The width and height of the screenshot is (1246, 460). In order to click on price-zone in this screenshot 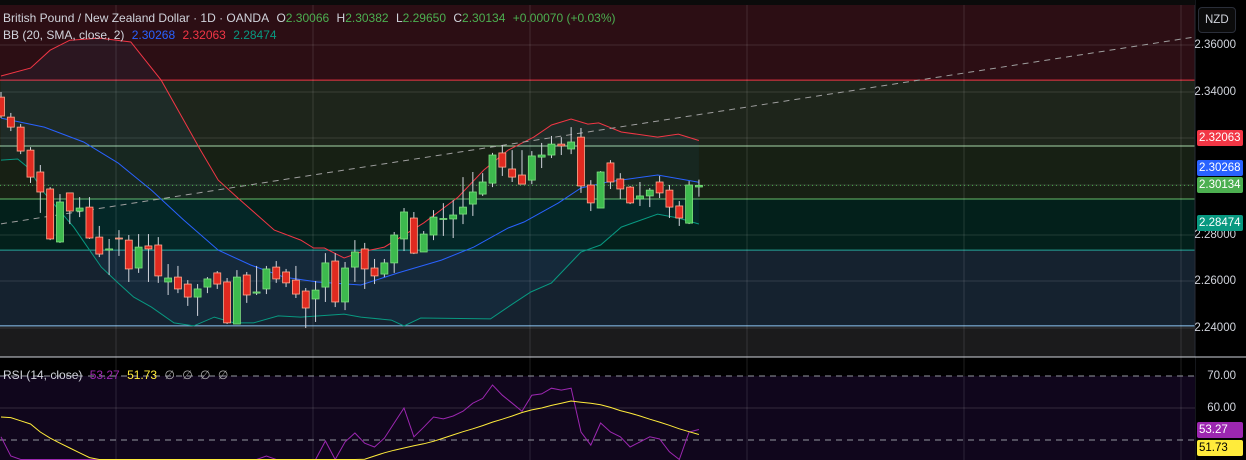, I will do `click(597, 341)`.